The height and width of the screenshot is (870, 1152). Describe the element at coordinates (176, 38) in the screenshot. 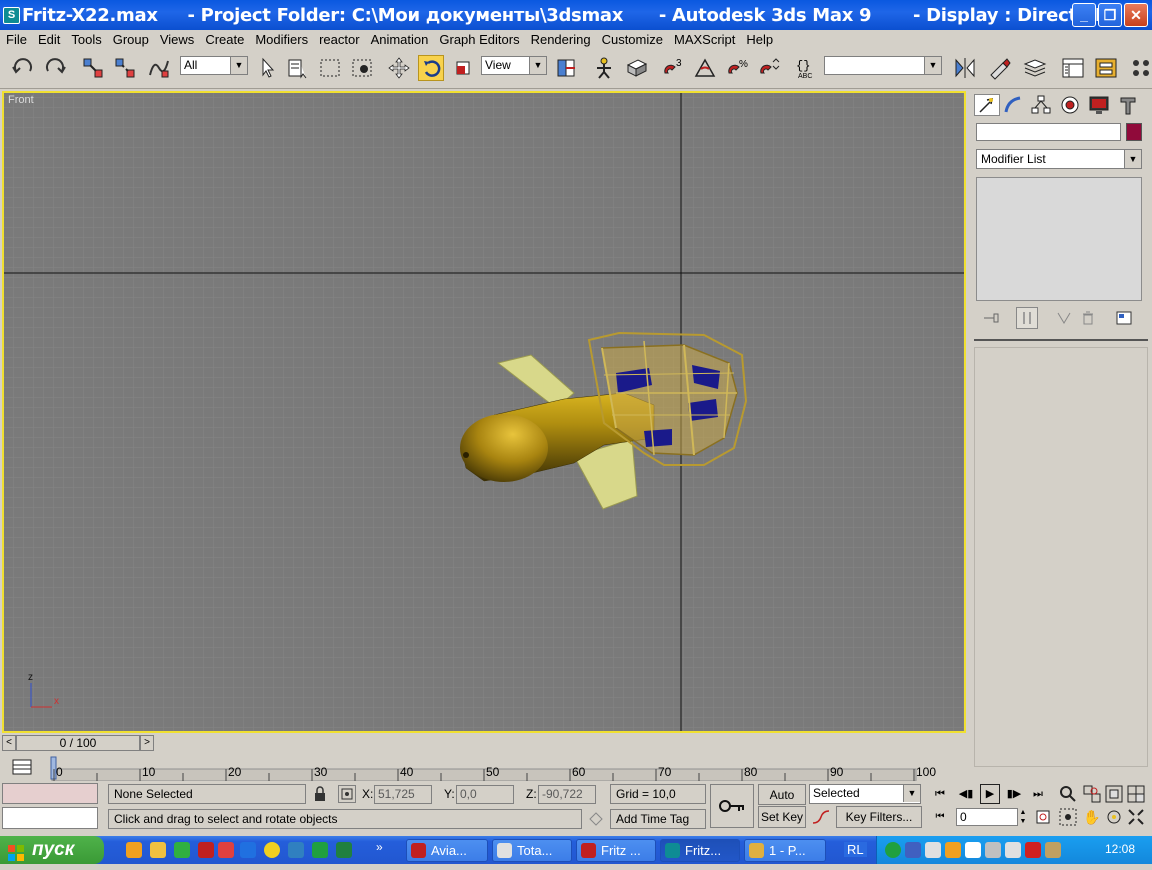

I see `menu-views: Views` at that location.